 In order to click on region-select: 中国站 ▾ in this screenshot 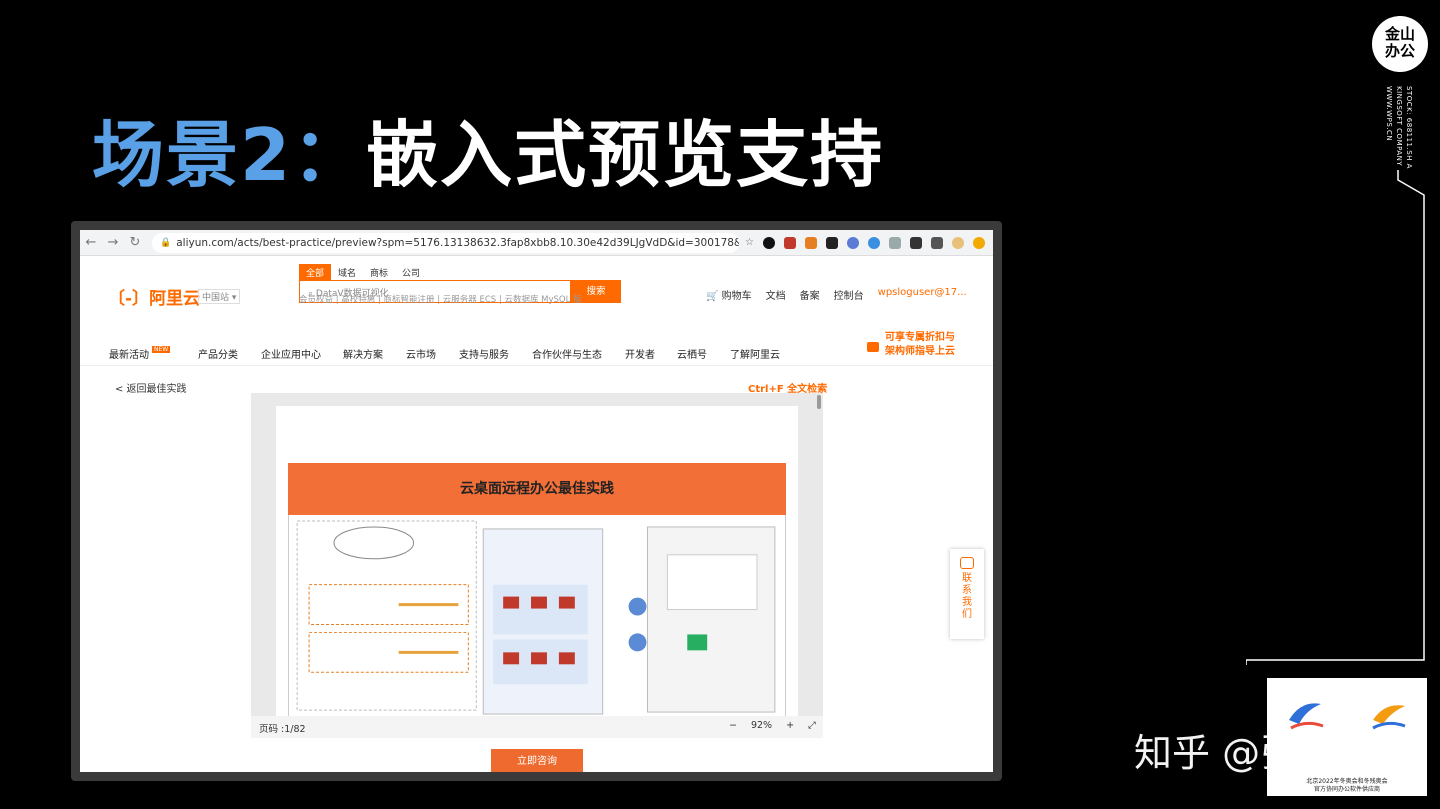, I will do `click(219, 296)`.